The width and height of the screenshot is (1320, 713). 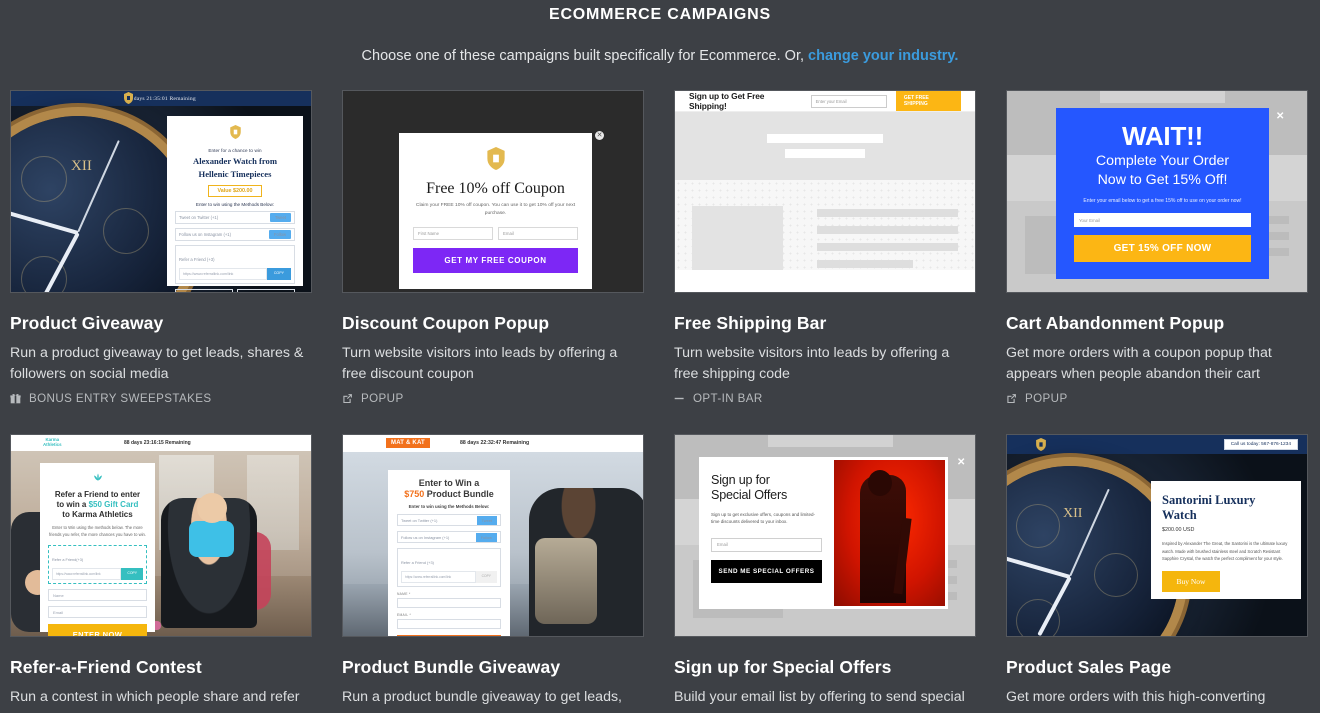 What do you see at coordinates (446, 323) in the screenshot?
I see `card-title: Discount Coupon Popup` at bounding box center [446, 323].